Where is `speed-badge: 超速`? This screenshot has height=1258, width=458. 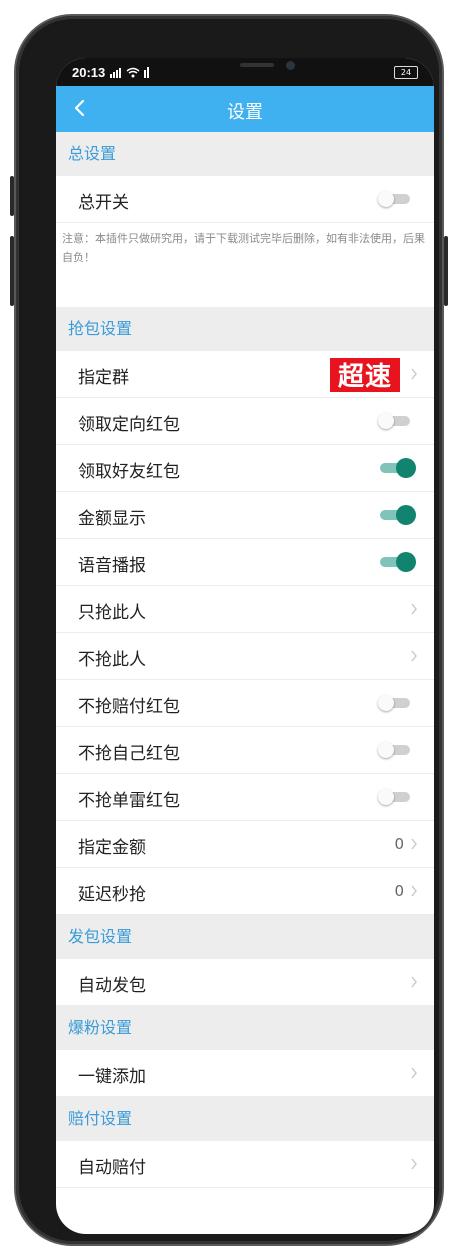 speed-badge: 超速 is located at coordinates (365, 375).